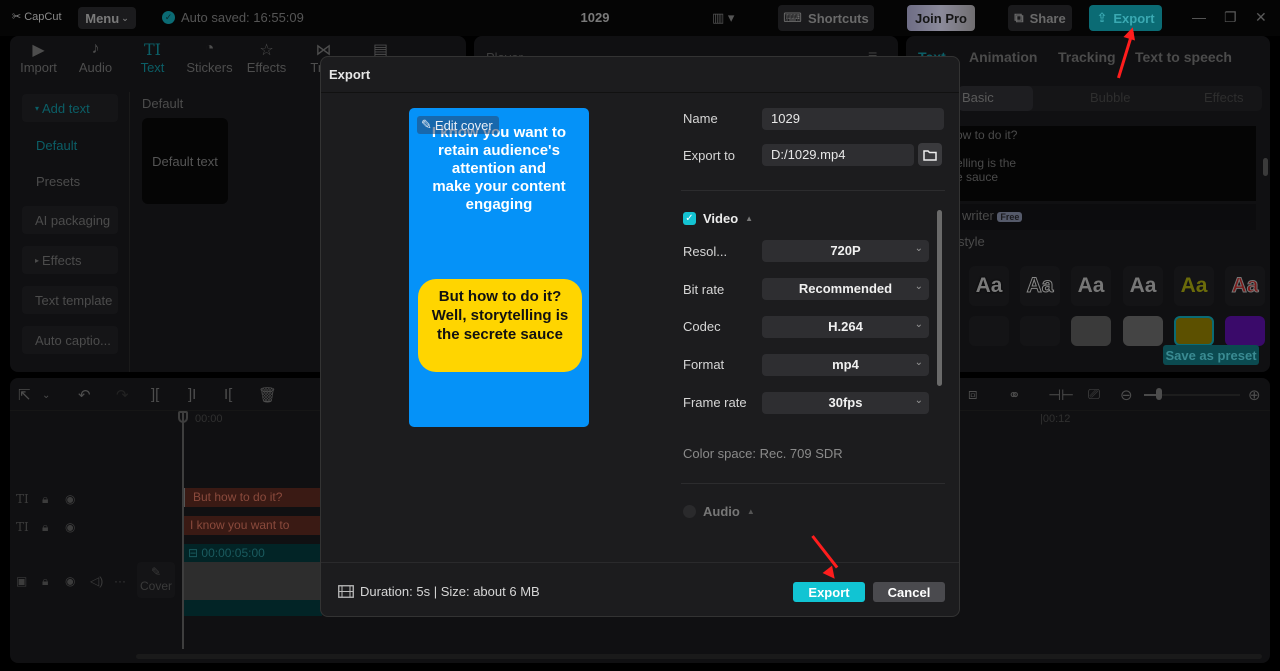  Describe the element at coordinates (1199, 17) in the screenshot. I see `minimize-icon: —` at that location.